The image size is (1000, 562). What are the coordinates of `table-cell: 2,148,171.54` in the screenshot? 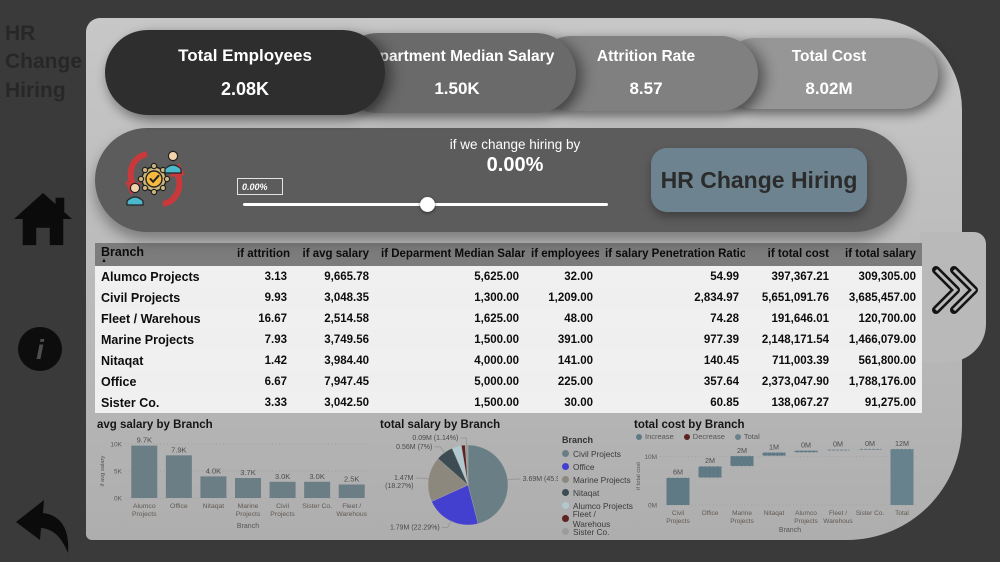 It's located at (790, 340).